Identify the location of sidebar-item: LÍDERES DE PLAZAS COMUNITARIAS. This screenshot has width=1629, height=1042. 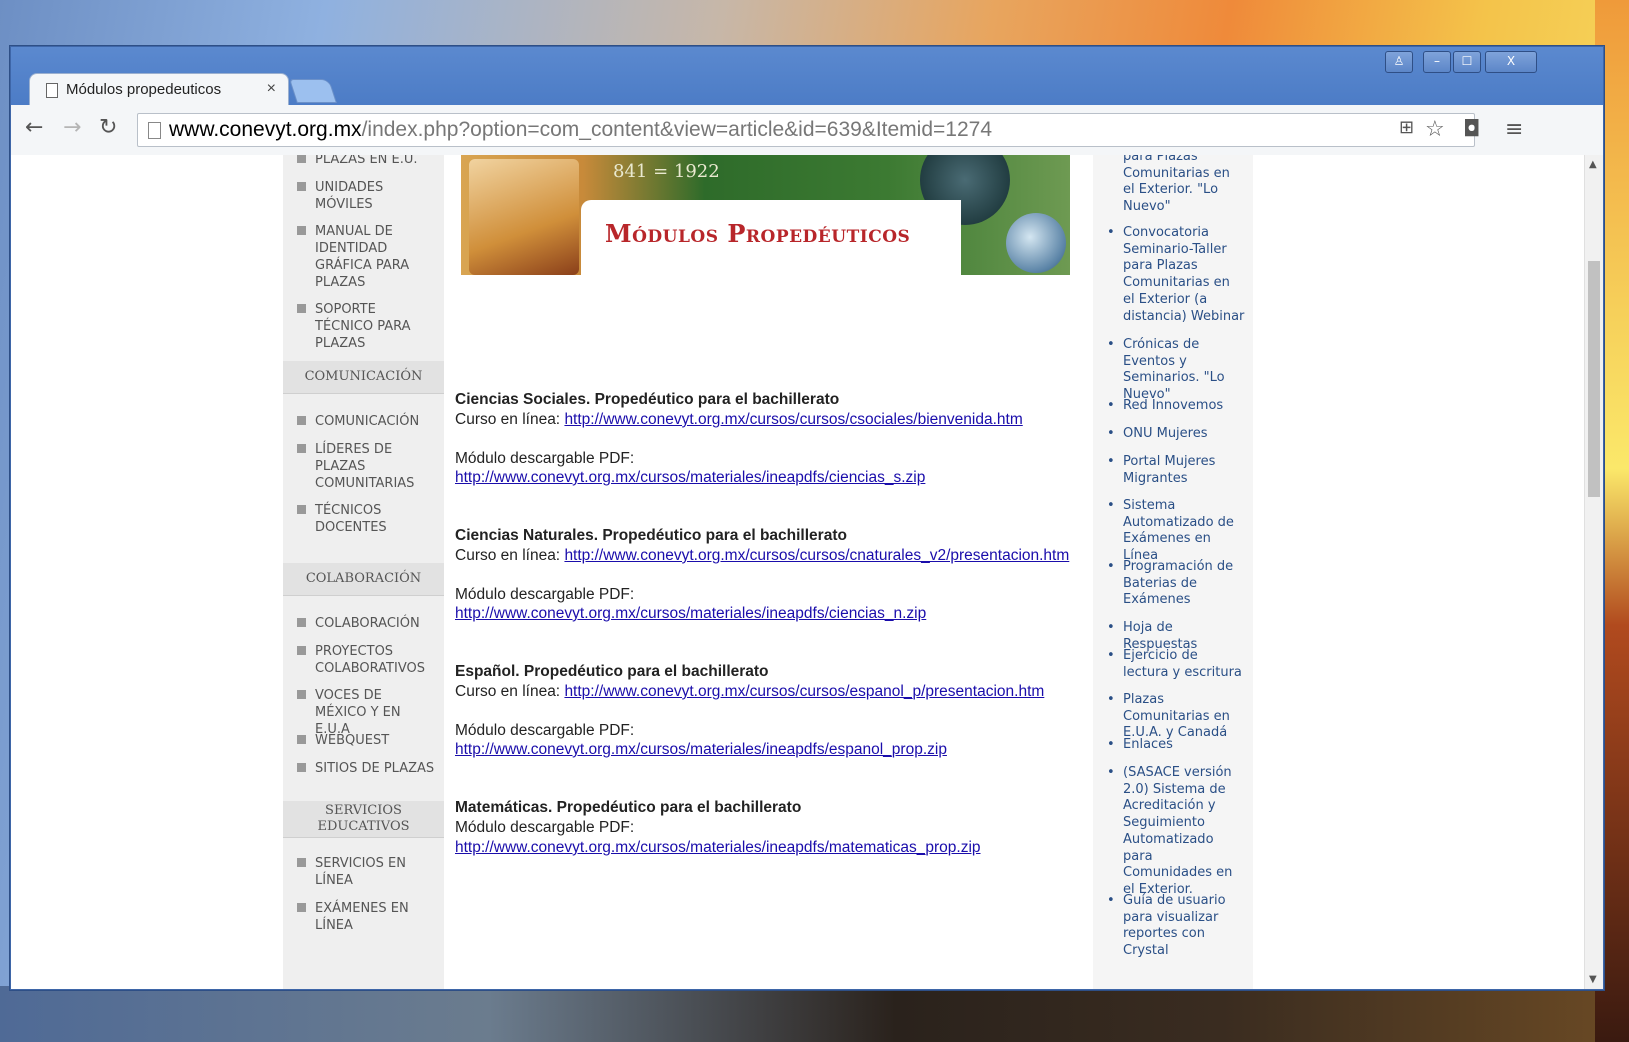
(367, 466).